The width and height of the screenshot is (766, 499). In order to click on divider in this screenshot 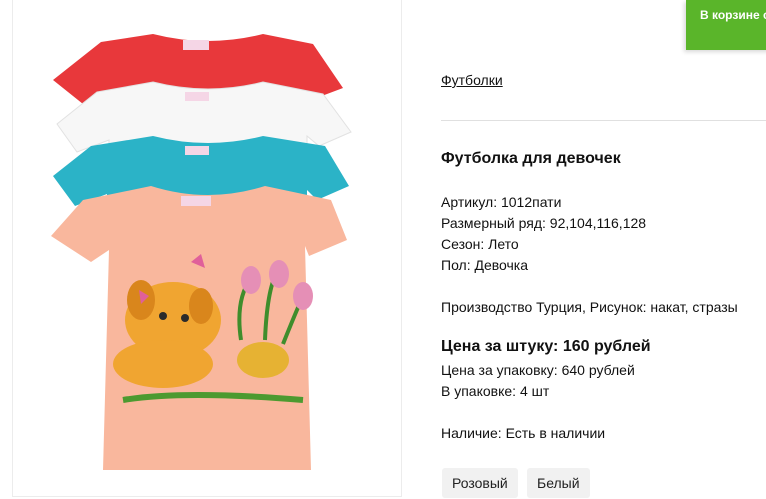, I will do `click(603, 120)`.